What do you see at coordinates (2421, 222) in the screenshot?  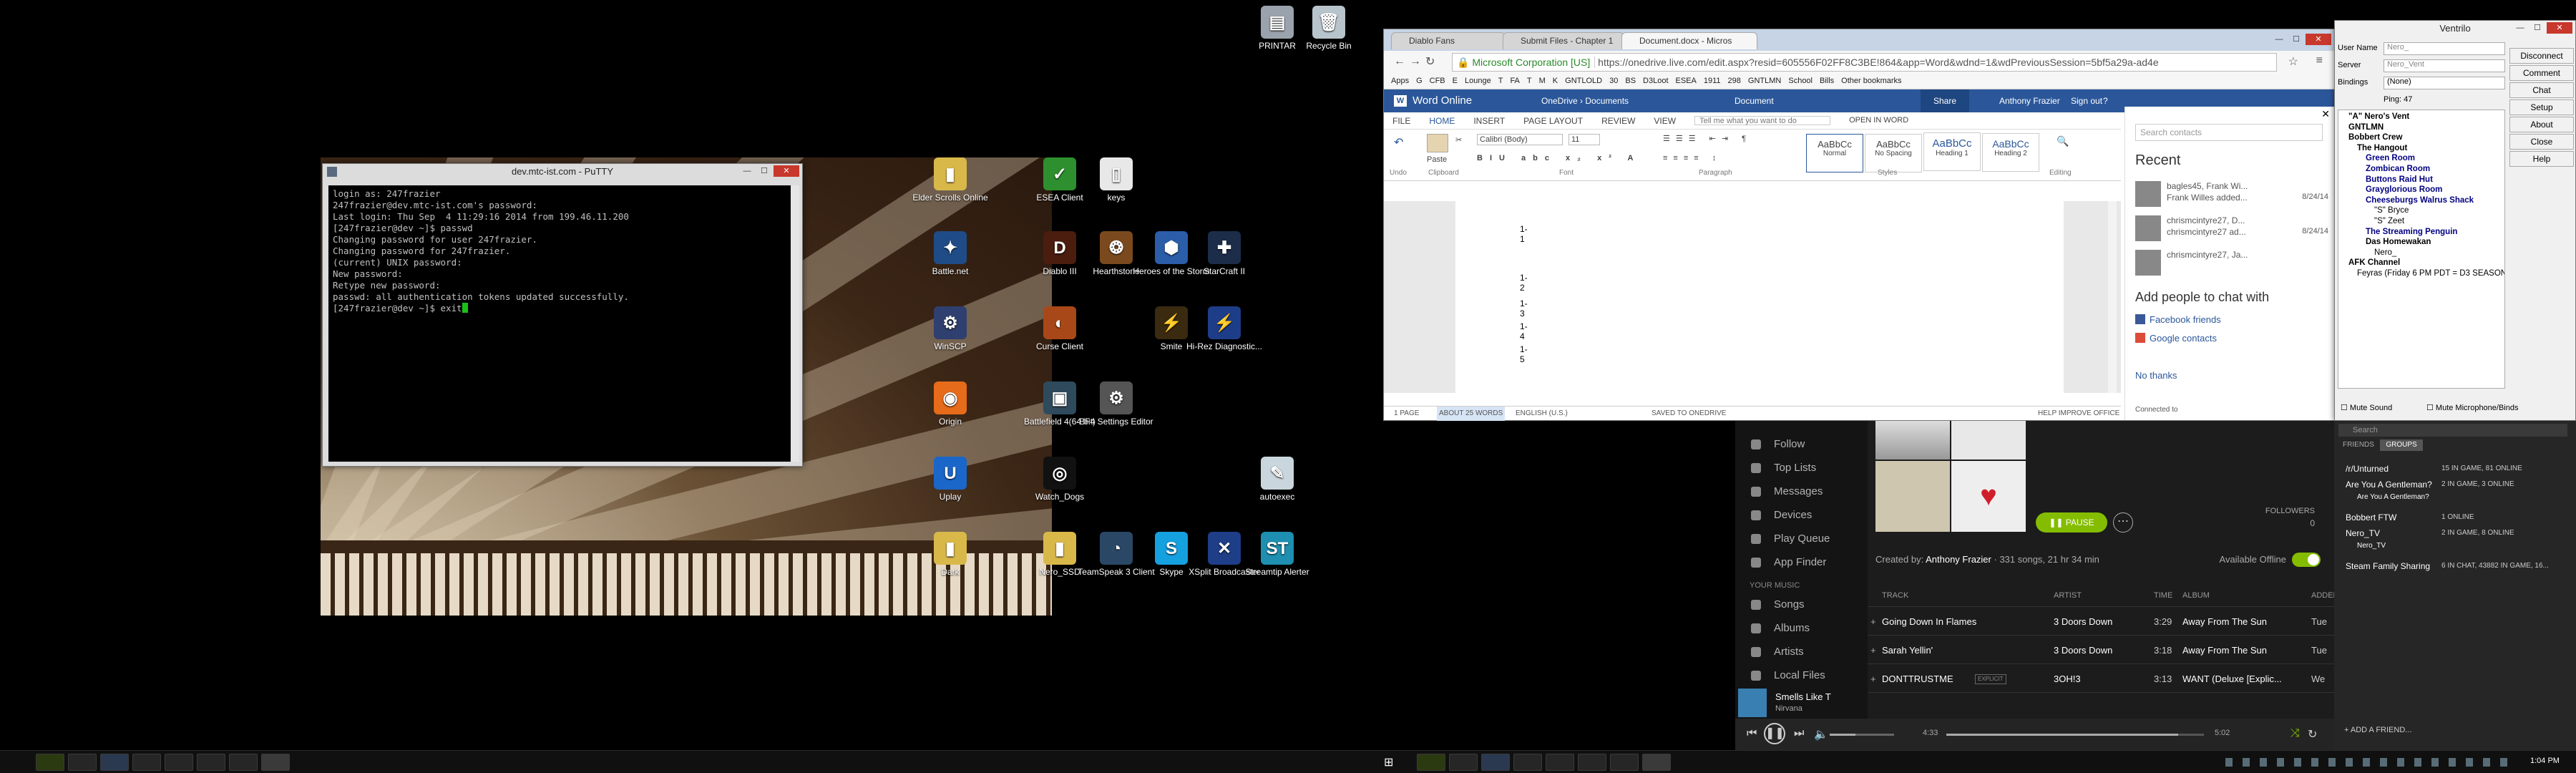 I see `channel-tree-item: "S" Zeet` at bounding box center [2421, 222].